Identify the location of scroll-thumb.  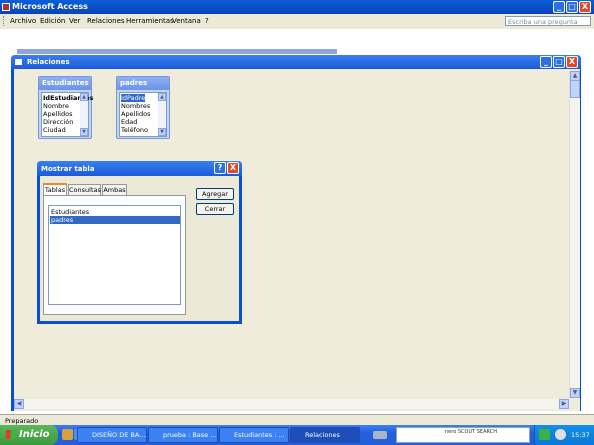
(575, 89).